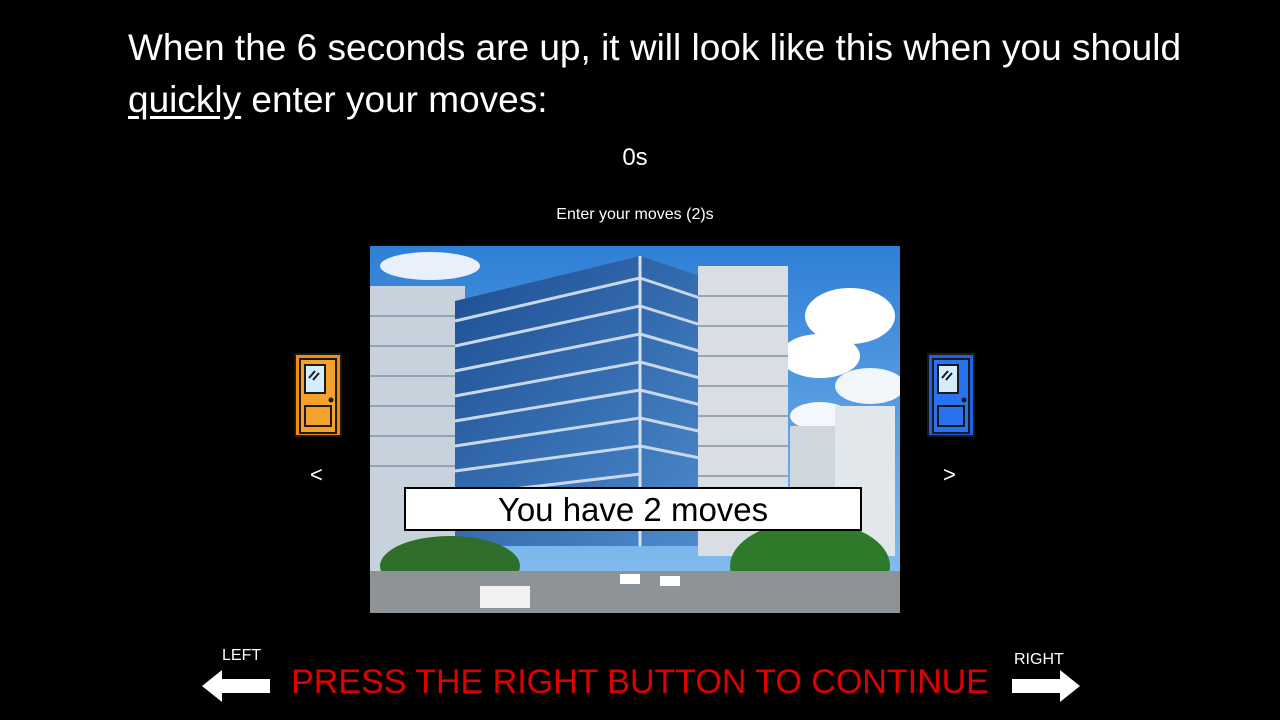  I want to click on left-door-icon, so click(318, 395).